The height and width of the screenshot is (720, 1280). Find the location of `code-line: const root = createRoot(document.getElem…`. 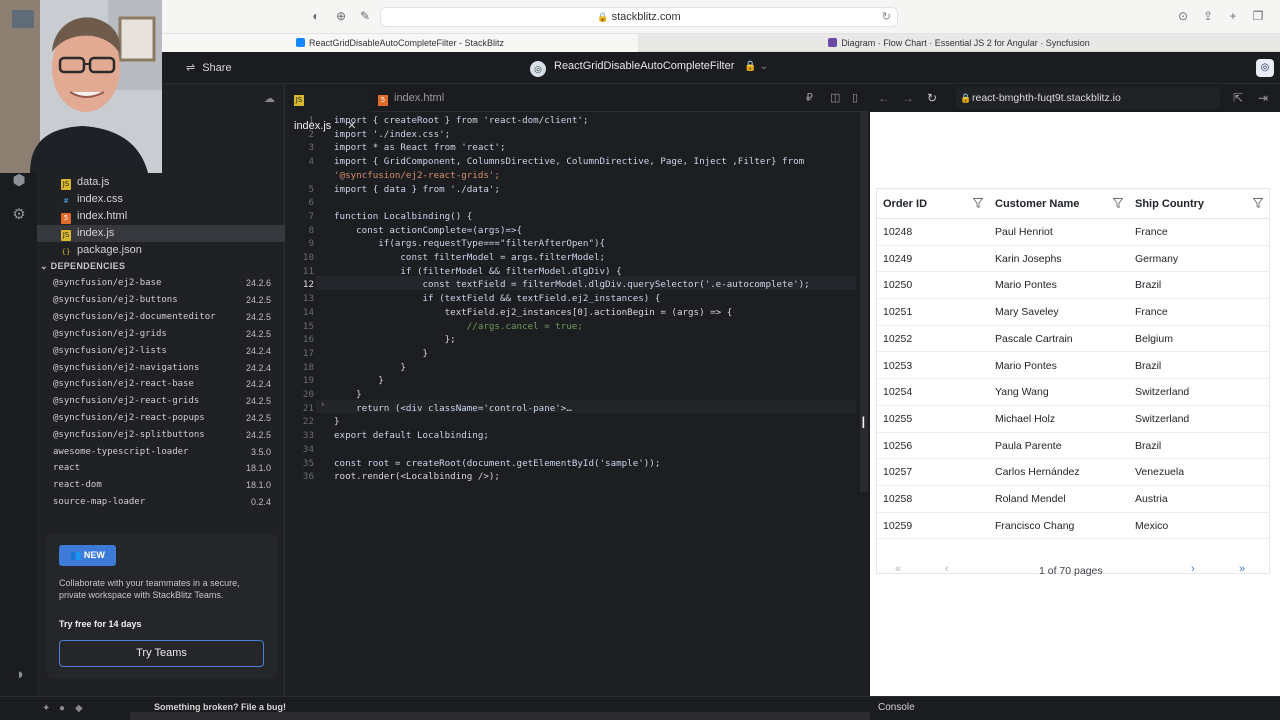

code-line: const root = createRoot(document.getElem… is located at coordinates (497, 464).